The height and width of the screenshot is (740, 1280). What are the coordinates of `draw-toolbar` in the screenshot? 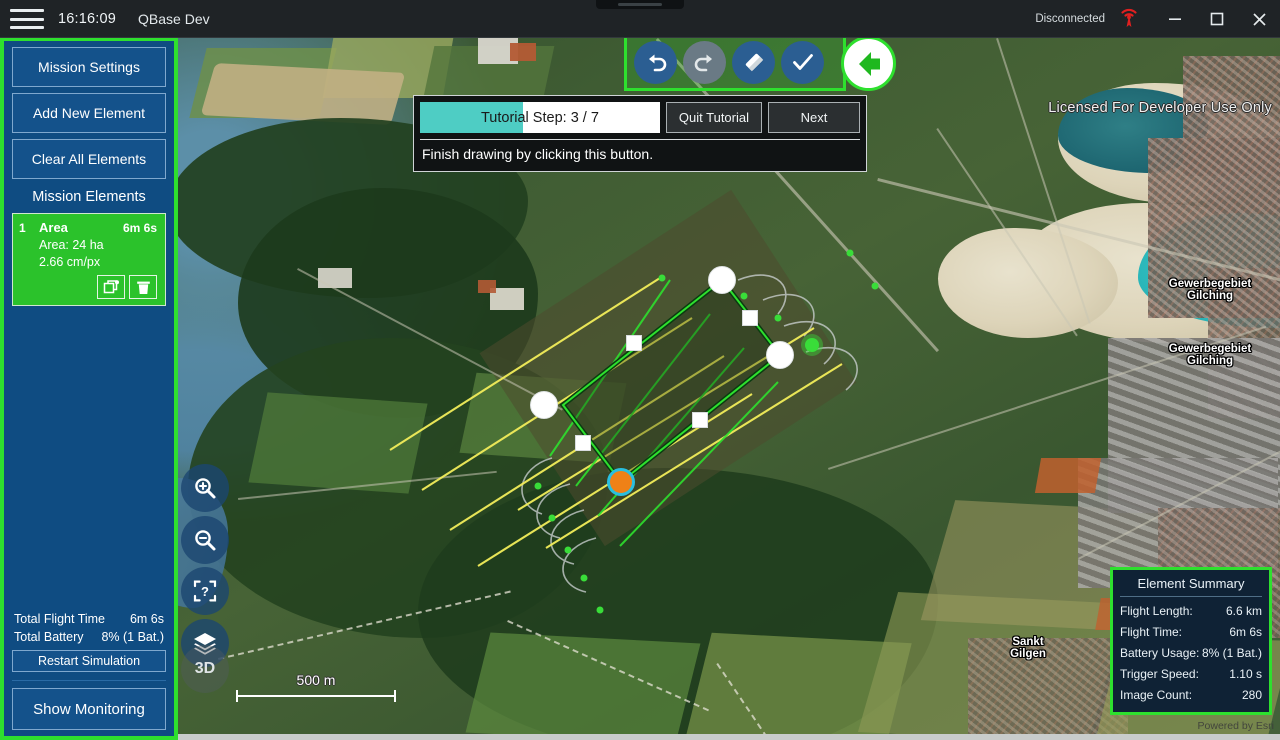 It's located at (735, 62).